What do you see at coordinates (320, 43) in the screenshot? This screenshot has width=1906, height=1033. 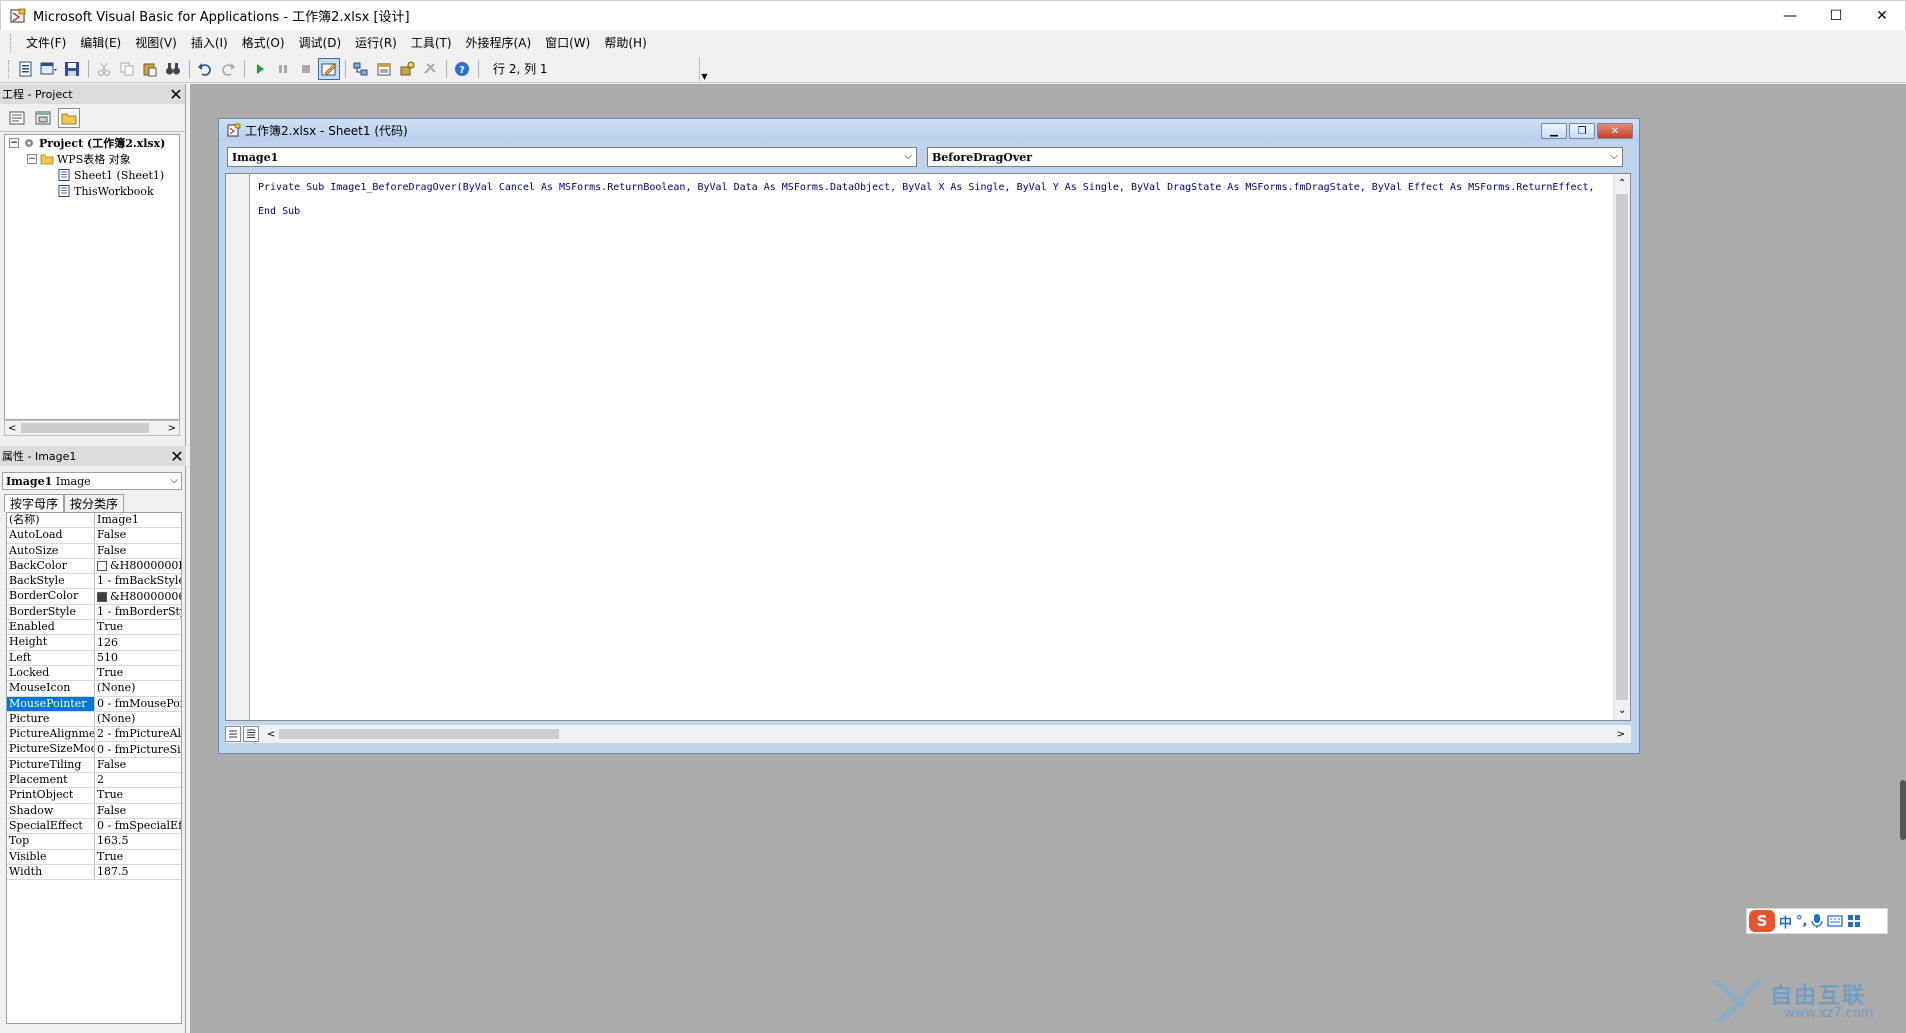 I see `menu-debug: 调试(D)` at bounding box center [320, 43].